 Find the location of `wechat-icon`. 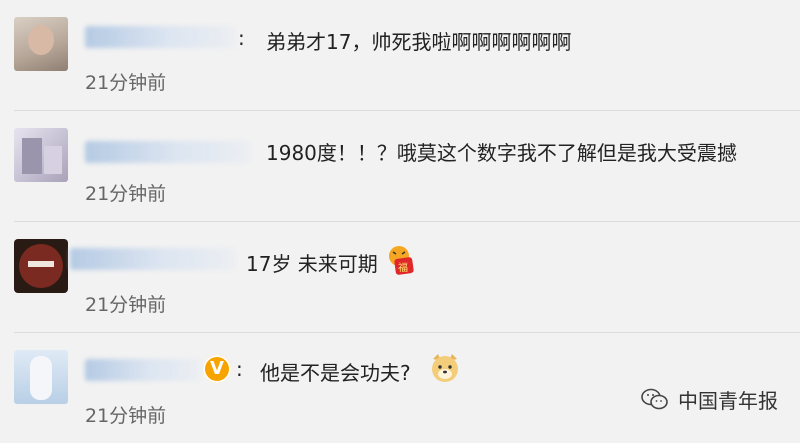

wechat-icon is located at coordinates (654, 399).